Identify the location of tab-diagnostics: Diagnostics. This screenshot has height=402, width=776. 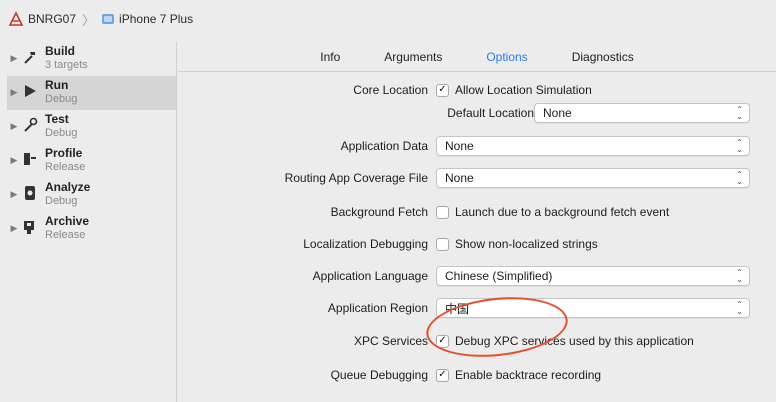
(603, 57).